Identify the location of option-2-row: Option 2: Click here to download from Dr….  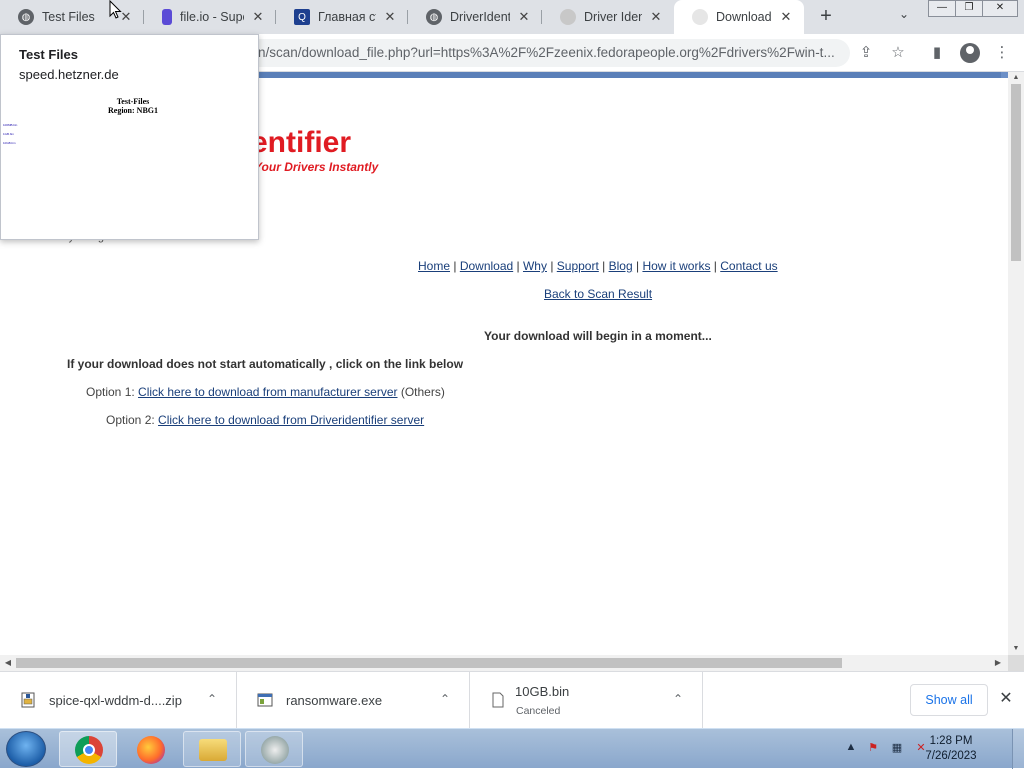
(265, 420).